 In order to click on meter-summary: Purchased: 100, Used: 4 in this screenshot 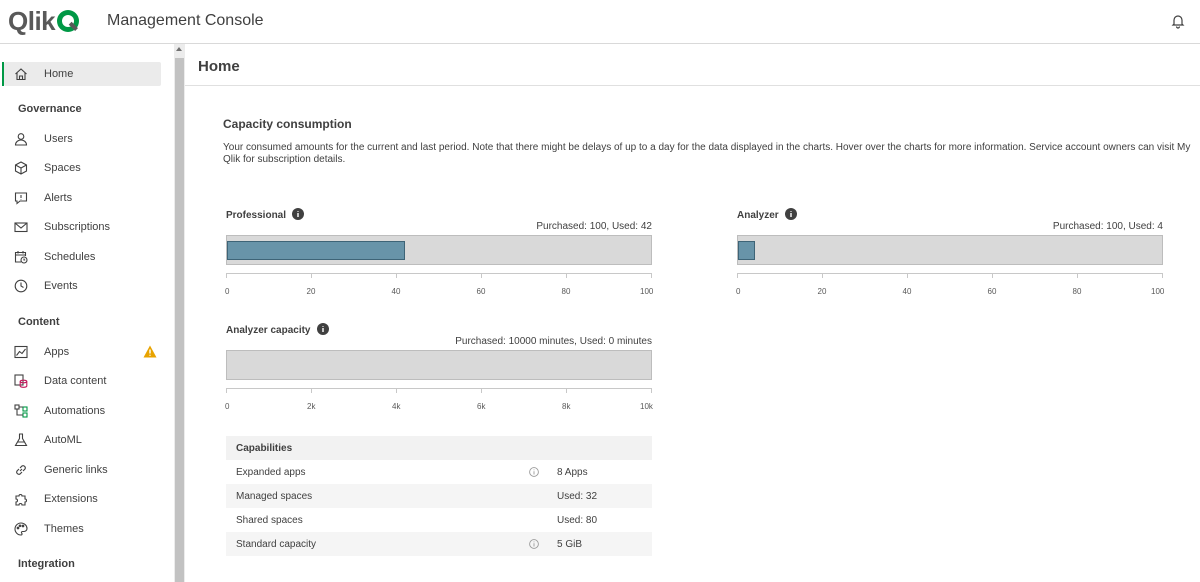, I will do `click(1107, 226)`.